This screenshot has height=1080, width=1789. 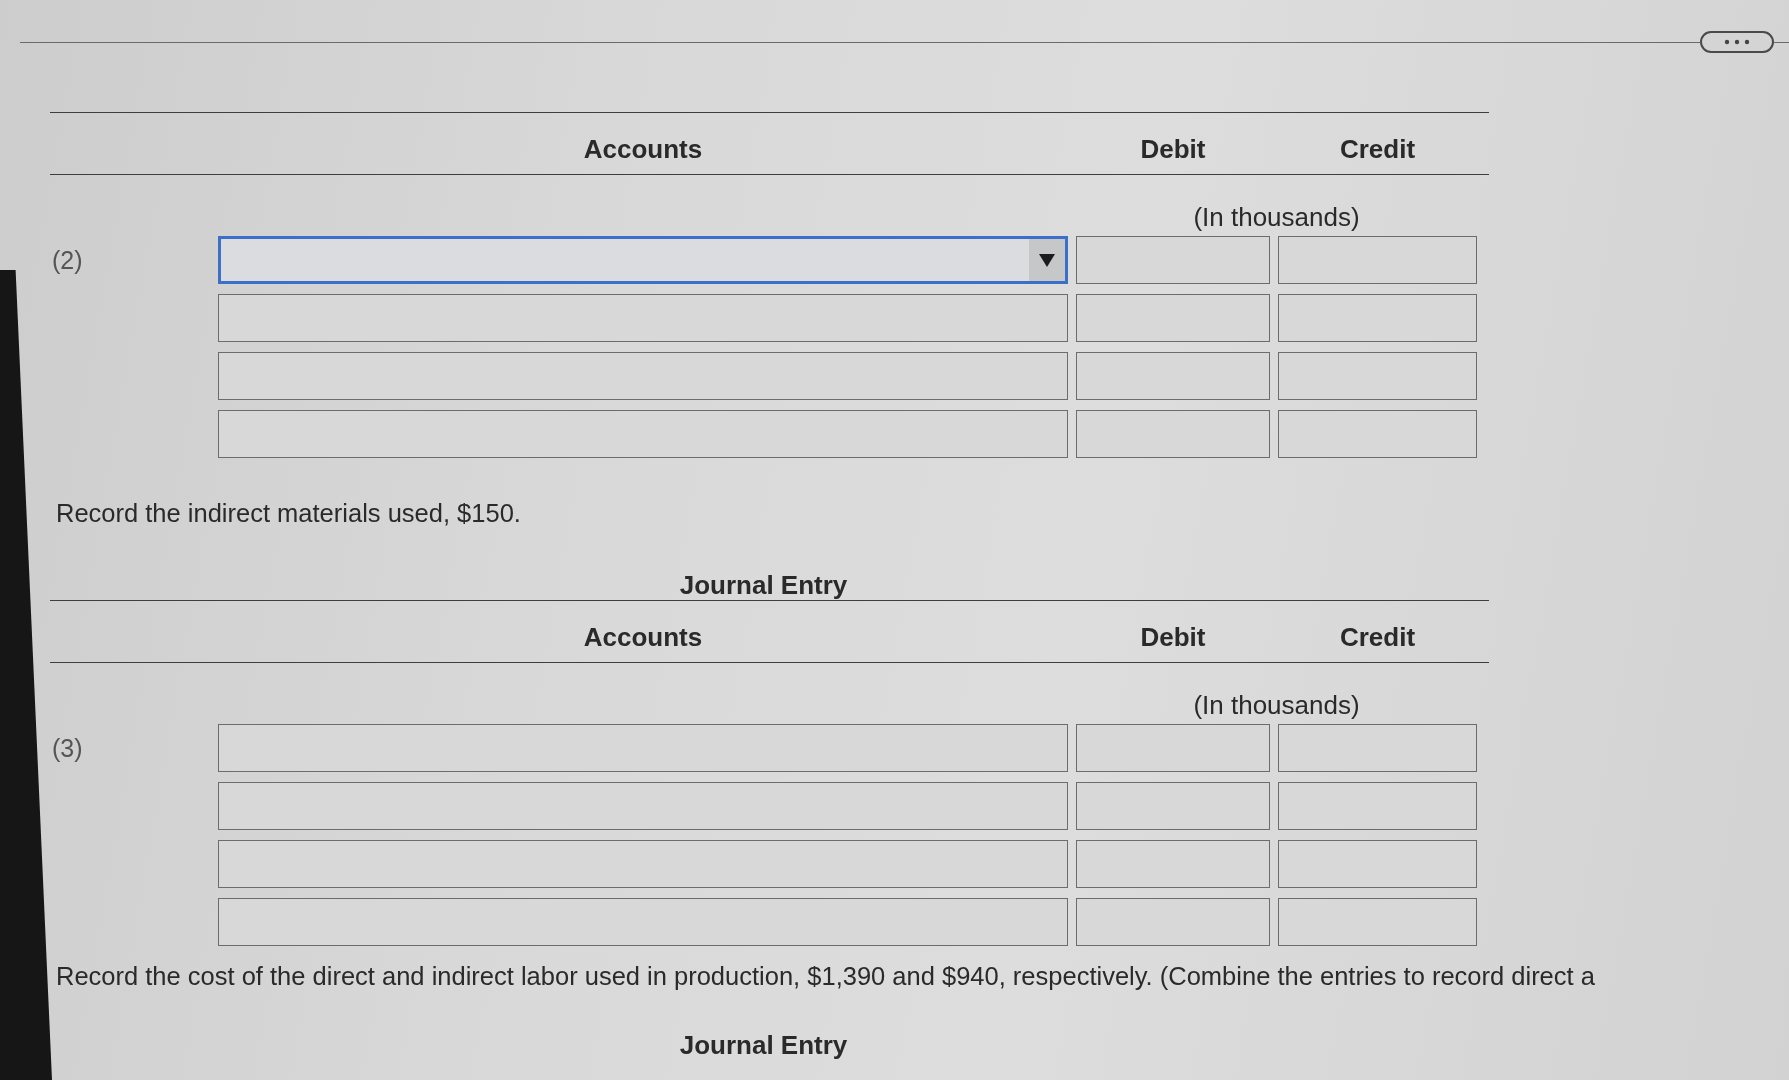 What do you see at coordinates (1047, 260) in the screenshot?
I see `caret-icon` at bounding box center [1047, 260].